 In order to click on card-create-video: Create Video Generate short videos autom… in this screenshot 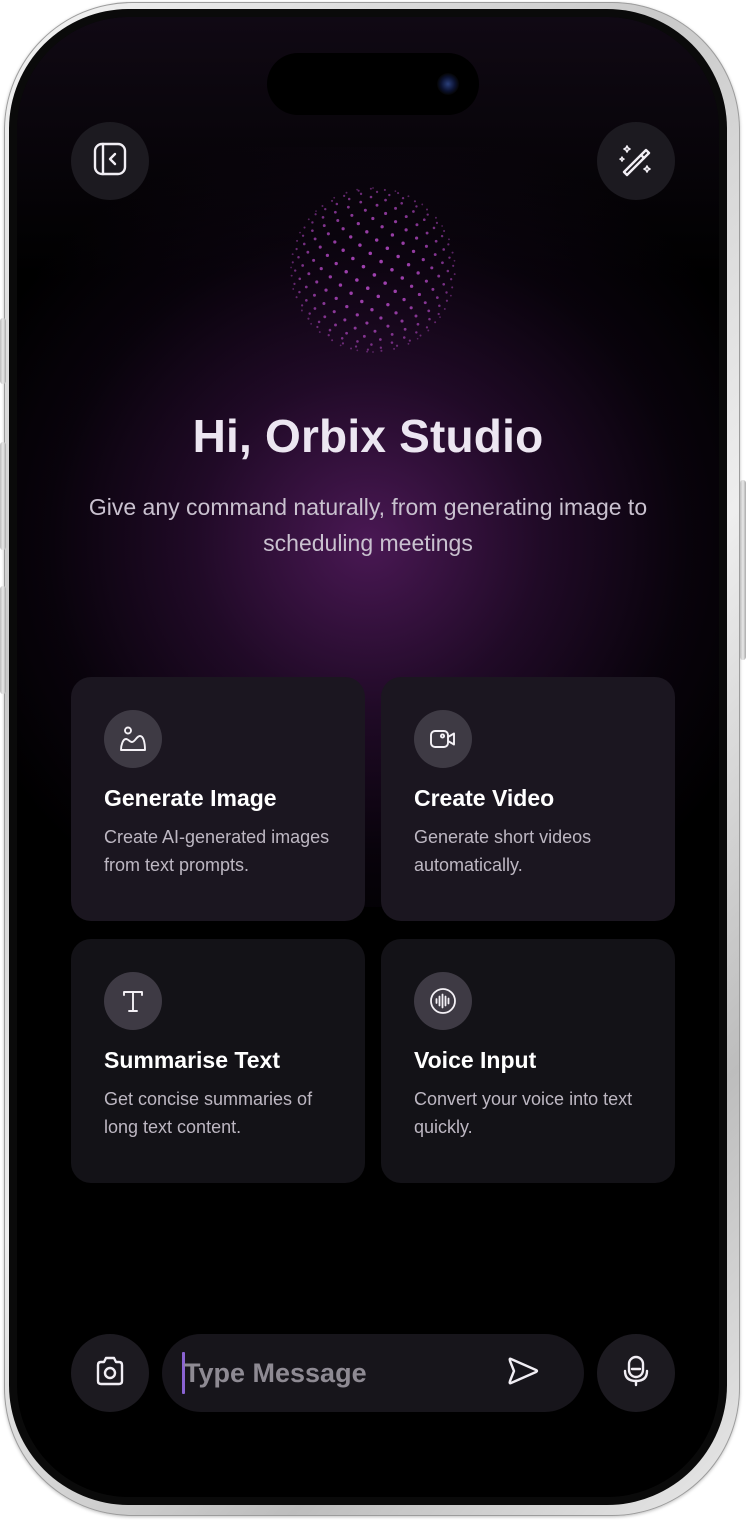, I will do `click(528, 799)`.